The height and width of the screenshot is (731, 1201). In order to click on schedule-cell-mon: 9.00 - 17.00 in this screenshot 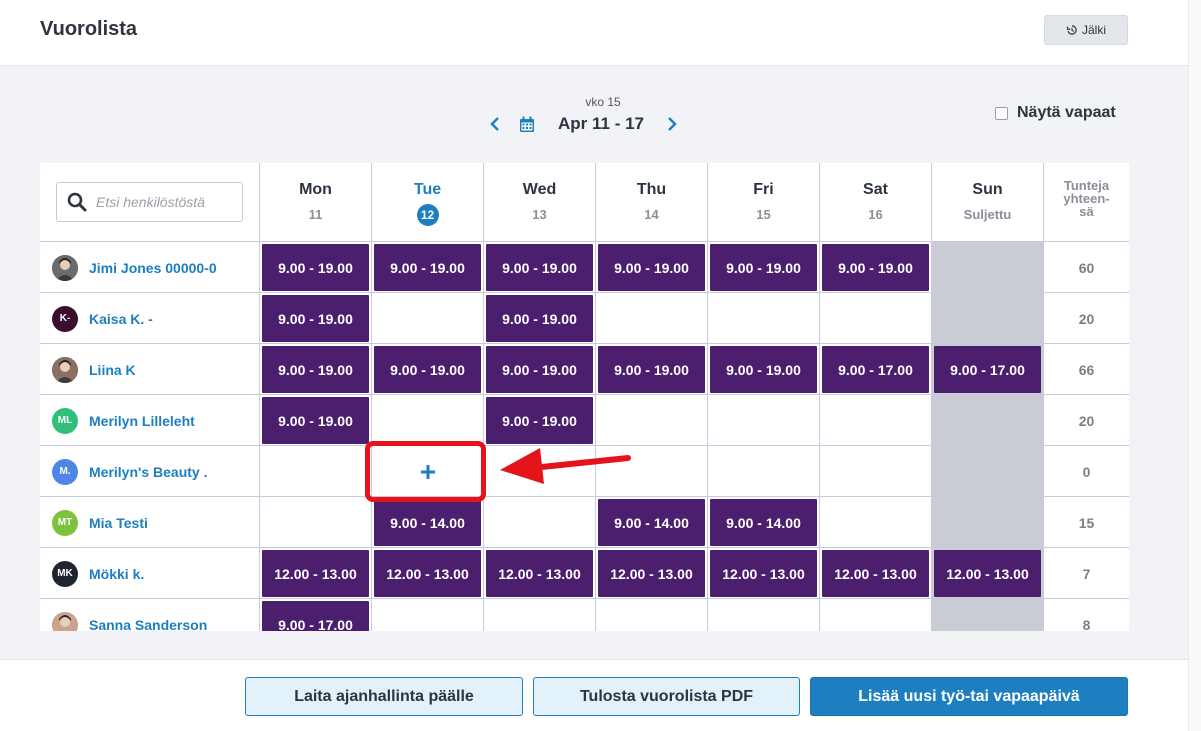, I will do `click(316, 615)`.